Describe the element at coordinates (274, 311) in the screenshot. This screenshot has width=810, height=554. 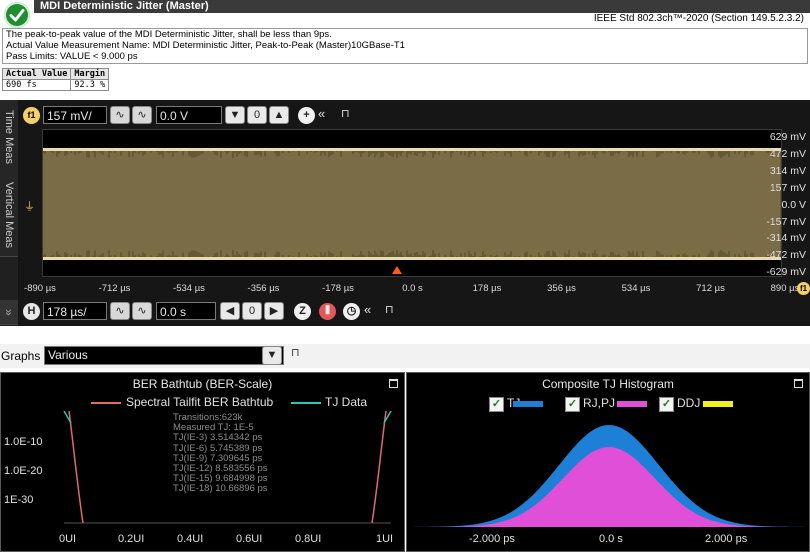
I see `position-right-icon: ▶` at that location.